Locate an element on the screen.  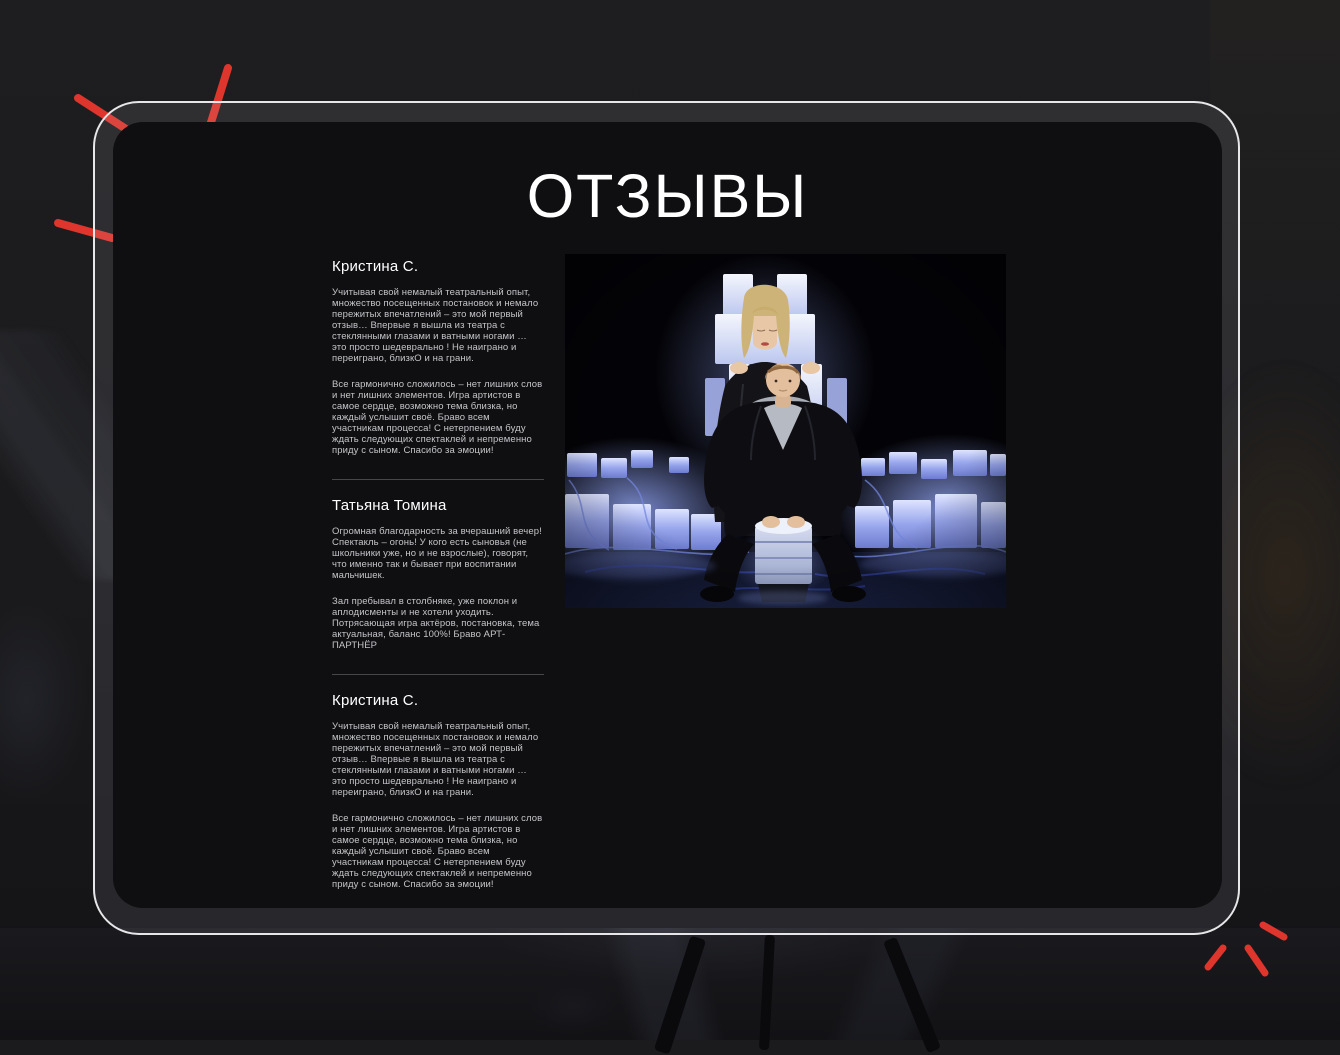
background-shoe-shadow is located at coordinates (572, 1007).